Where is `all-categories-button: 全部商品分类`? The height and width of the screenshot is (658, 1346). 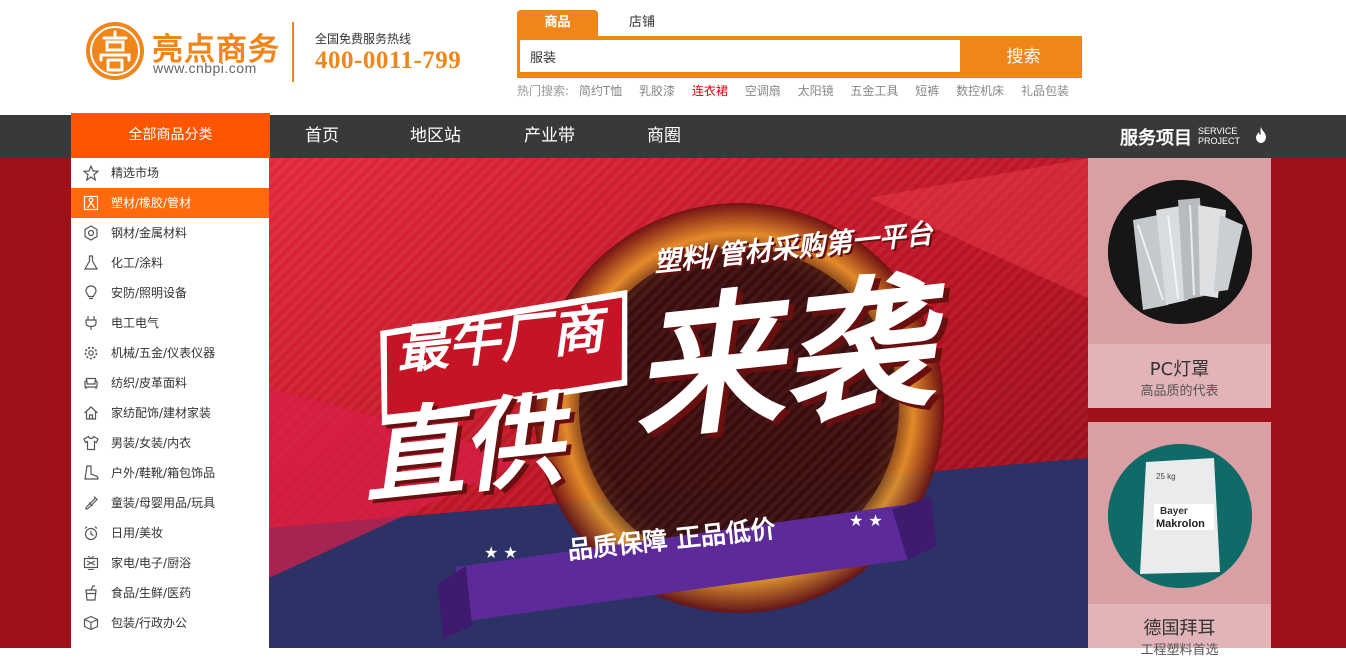 all-categories-button: 全部商品分类 is located at coordinates (170, 135).